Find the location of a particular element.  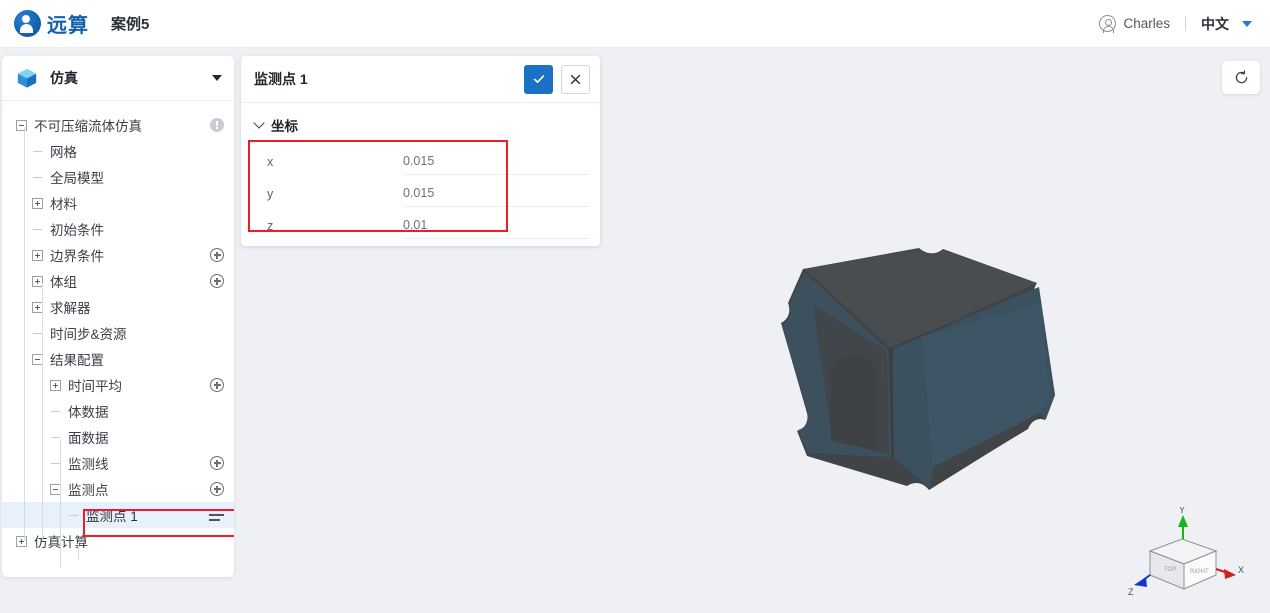

close-icon is located at coordinates (575, 79).